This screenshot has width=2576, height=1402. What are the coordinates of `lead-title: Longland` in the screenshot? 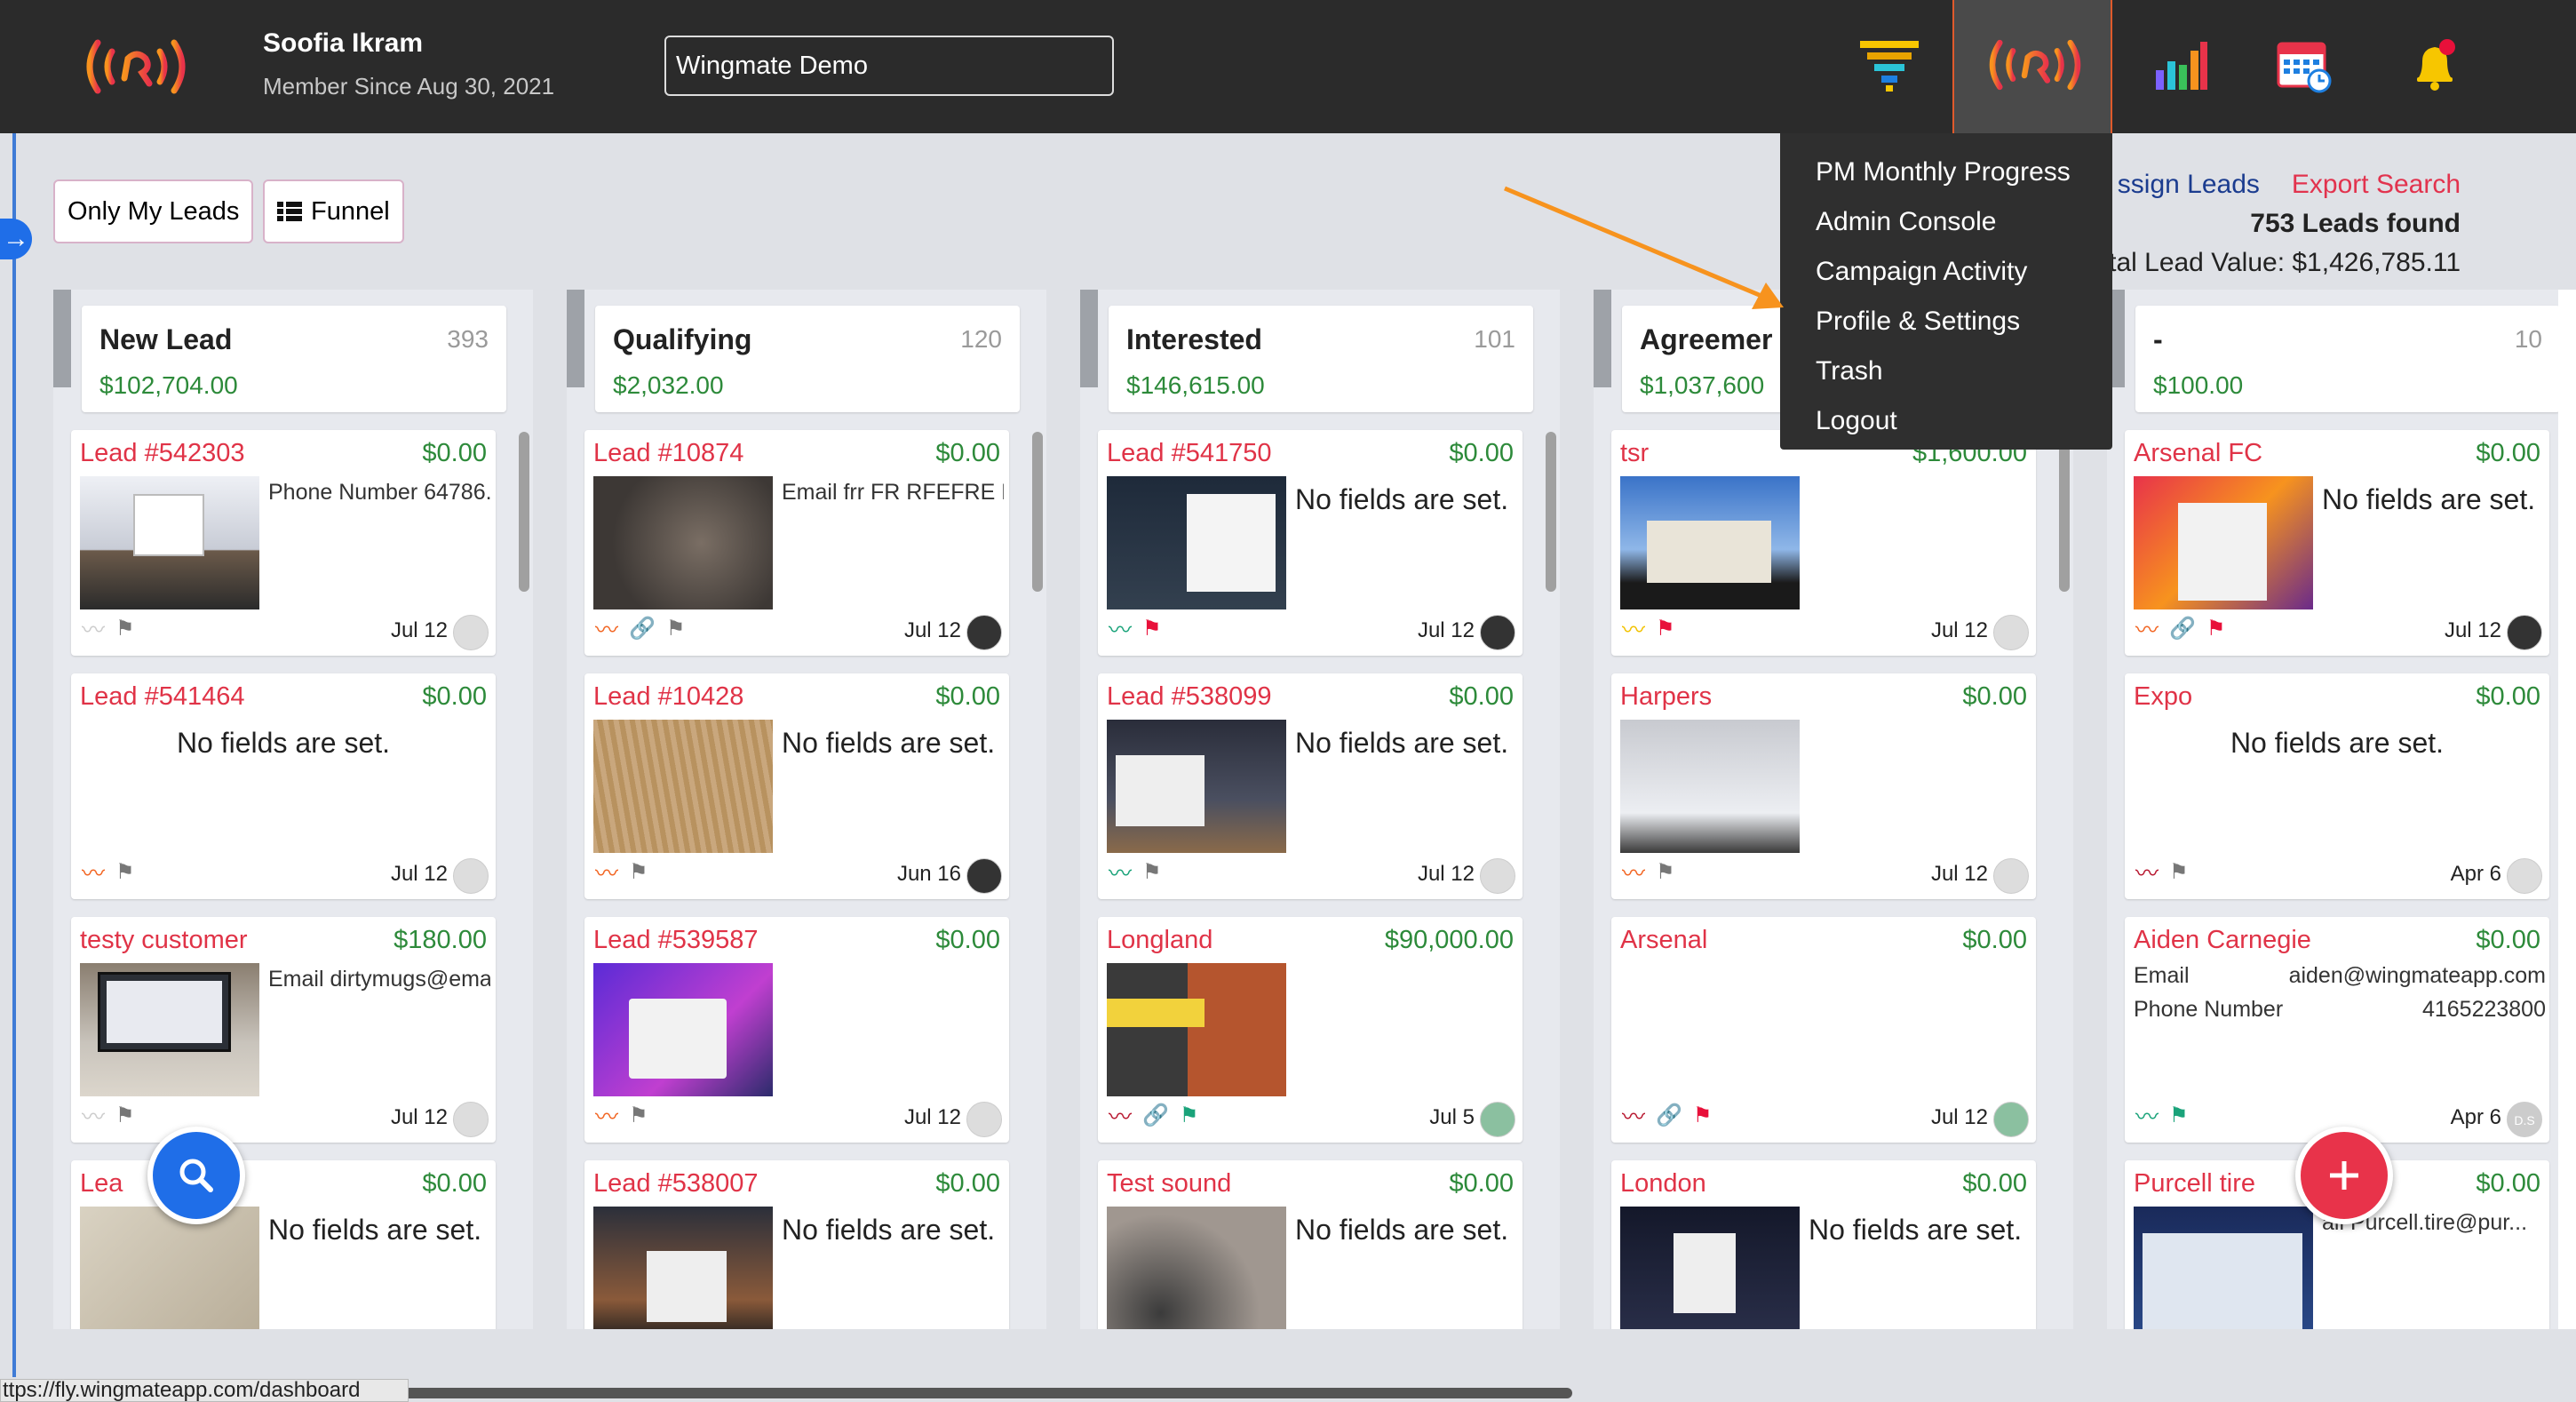 It's located at (1159, 941).